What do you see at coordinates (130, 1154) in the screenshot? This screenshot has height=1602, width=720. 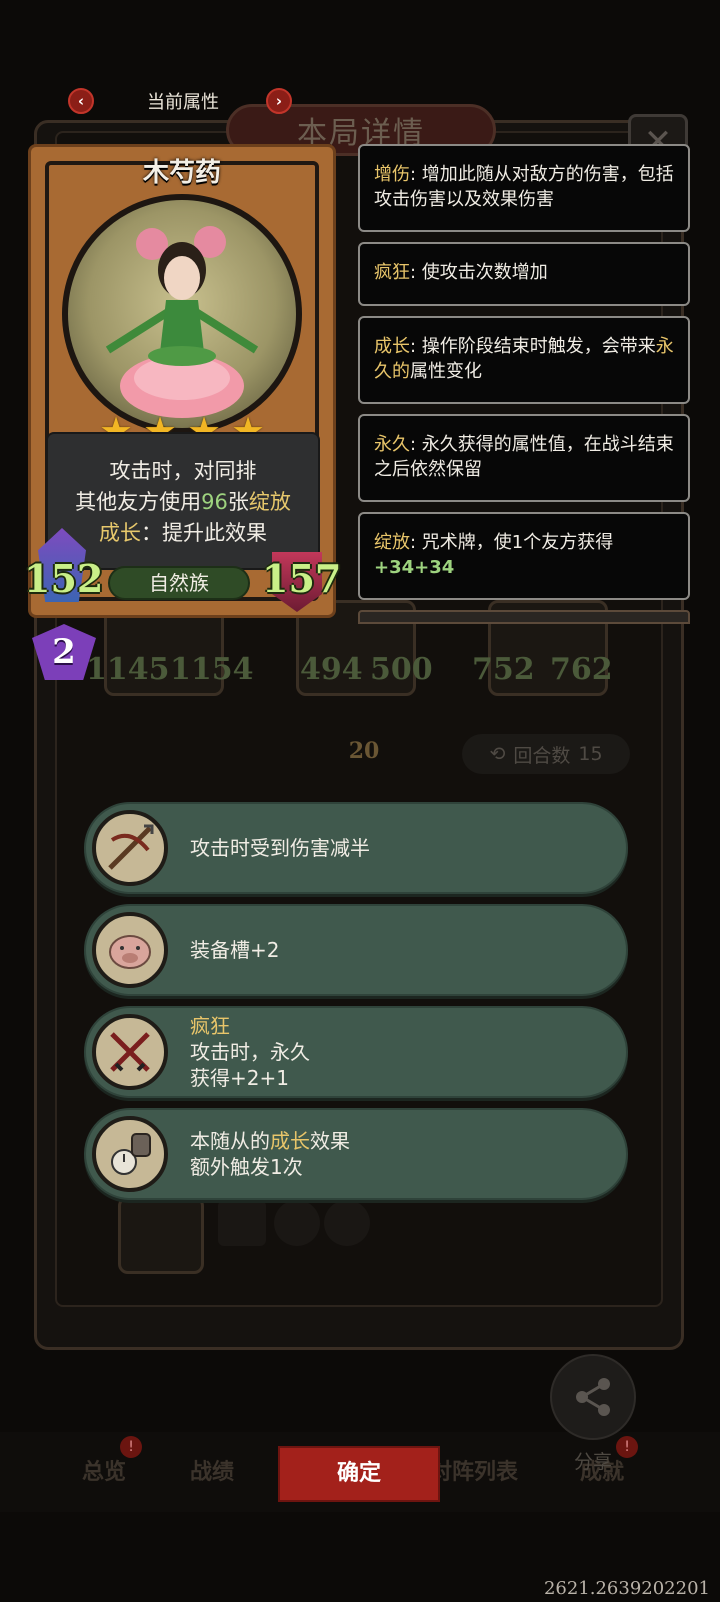 I see `gauntlet-stopwatch-icon` at bounding box center [130, 1154].